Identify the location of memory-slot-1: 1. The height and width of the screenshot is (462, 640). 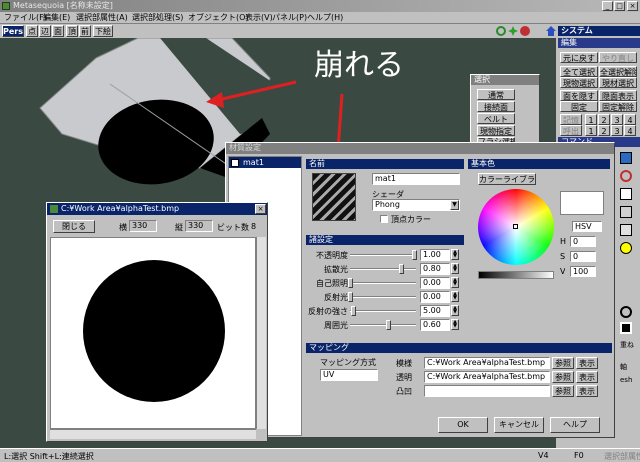
(591, 119).